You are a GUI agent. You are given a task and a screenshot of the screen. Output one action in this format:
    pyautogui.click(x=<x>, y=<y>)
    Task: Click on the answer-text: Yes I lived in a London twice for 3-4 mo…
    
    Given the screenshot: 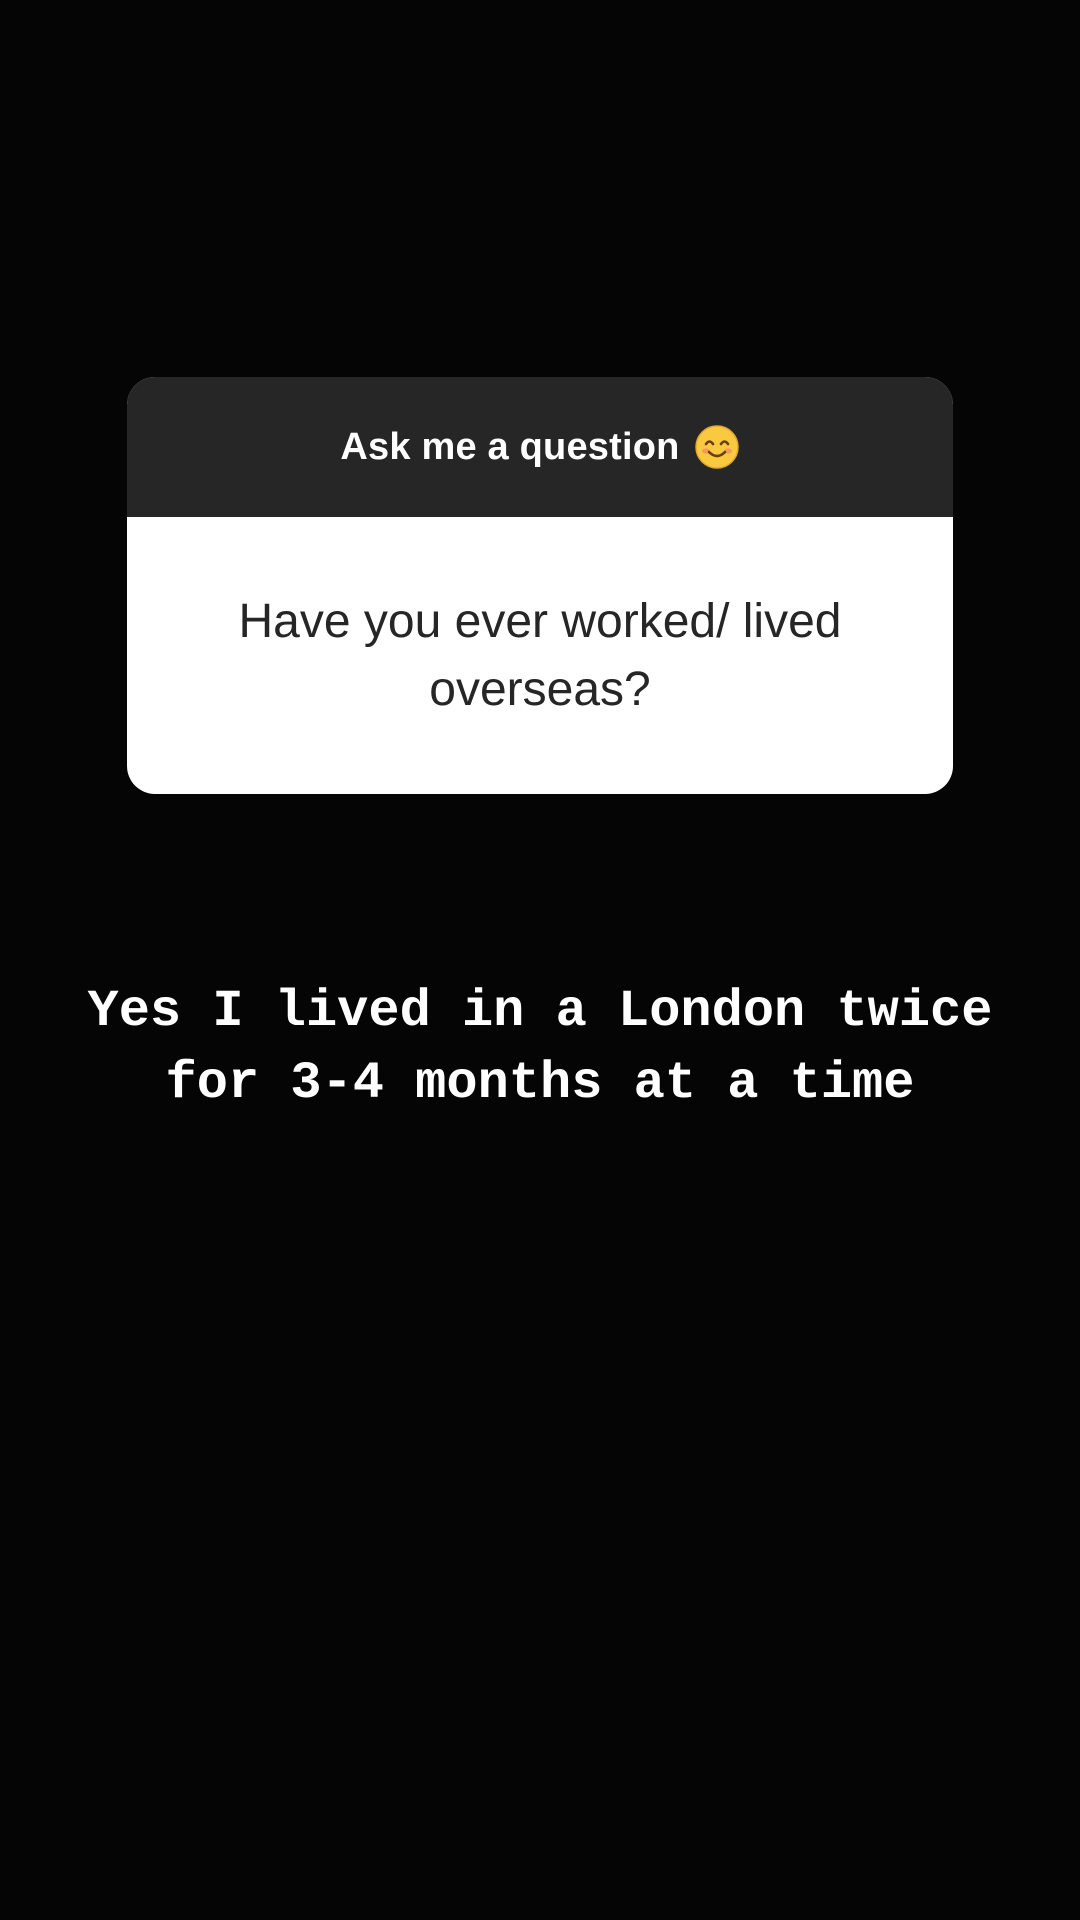 What is the action you would take?
    pyautogui.click(x=540, y=1047)
    